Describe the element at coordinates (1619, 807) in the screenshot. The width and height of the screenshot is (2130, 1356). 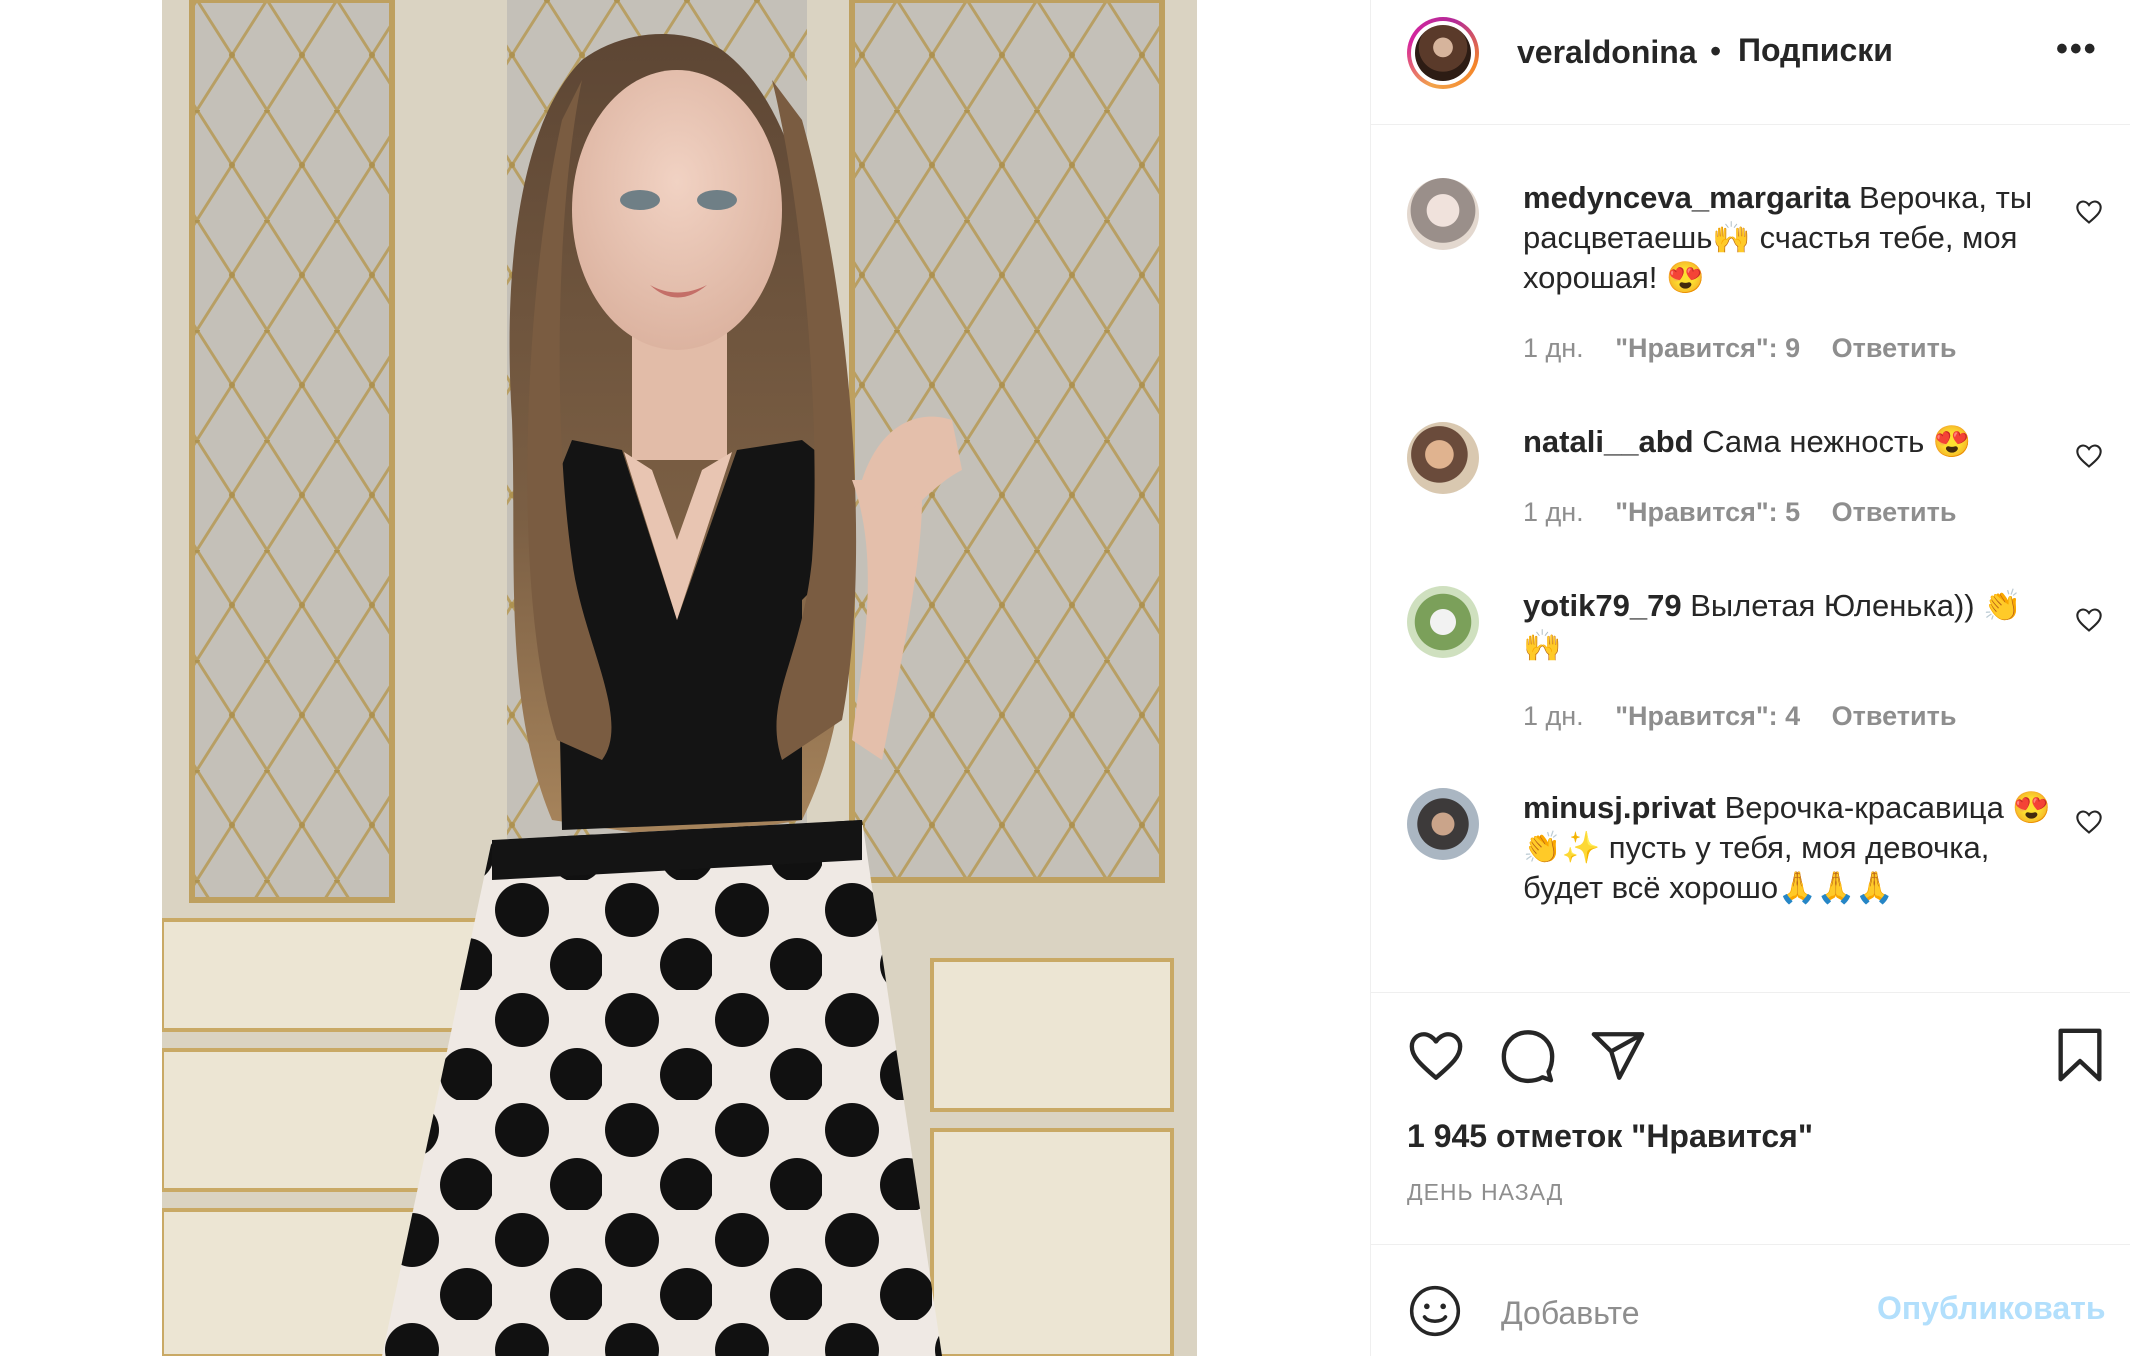
I see `comment-username: minusj.privat` at that location.